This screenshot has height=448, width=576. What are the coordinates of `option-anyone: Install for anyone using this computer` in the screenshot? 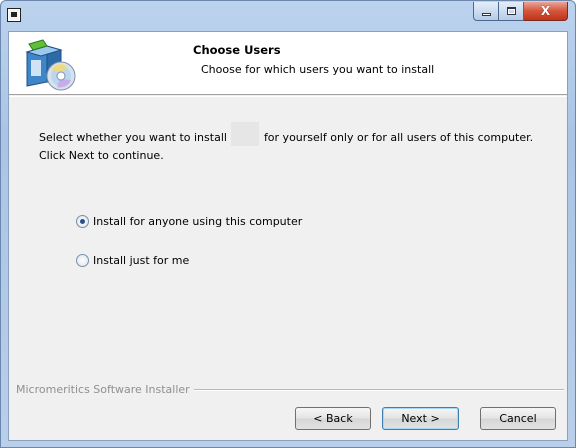 It's located at (189, 221).